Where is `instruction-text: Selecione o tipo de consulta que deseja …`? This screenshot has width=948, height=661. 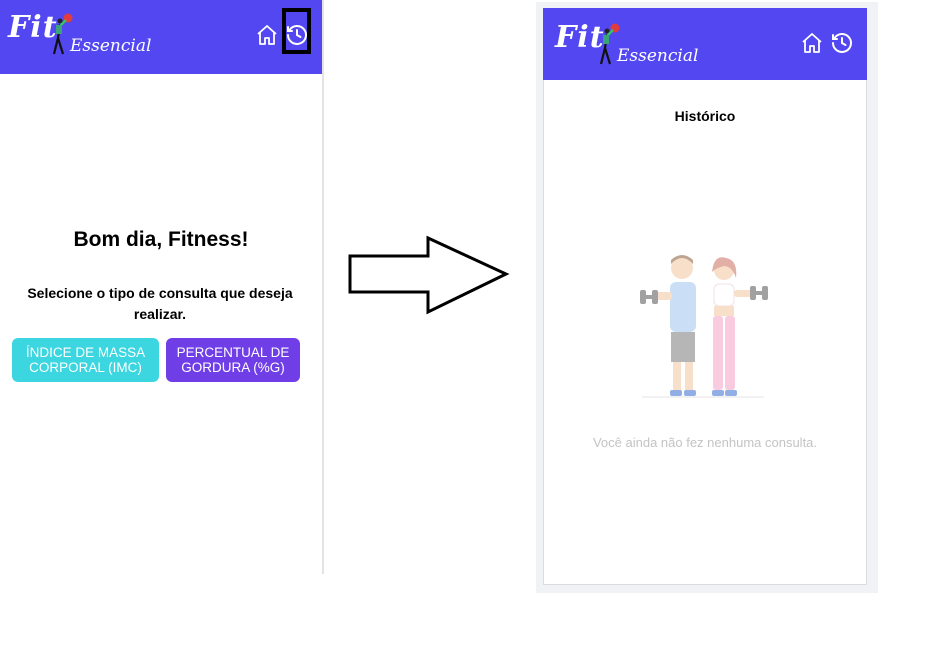 instruction-text: Selecione o tipo de consulta que deseja … is located at coordinates (160, 303).